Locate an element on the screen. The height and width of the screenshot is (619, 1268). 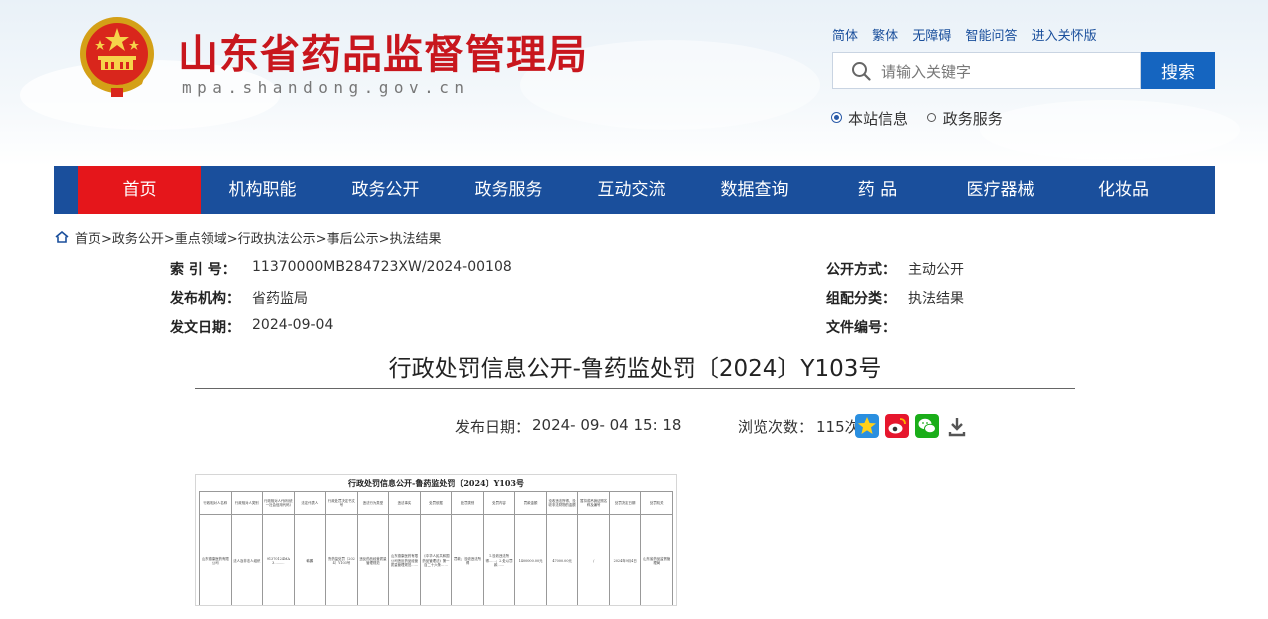
simplified-chinese-link: 简体 is located at coordinates (845, 36).